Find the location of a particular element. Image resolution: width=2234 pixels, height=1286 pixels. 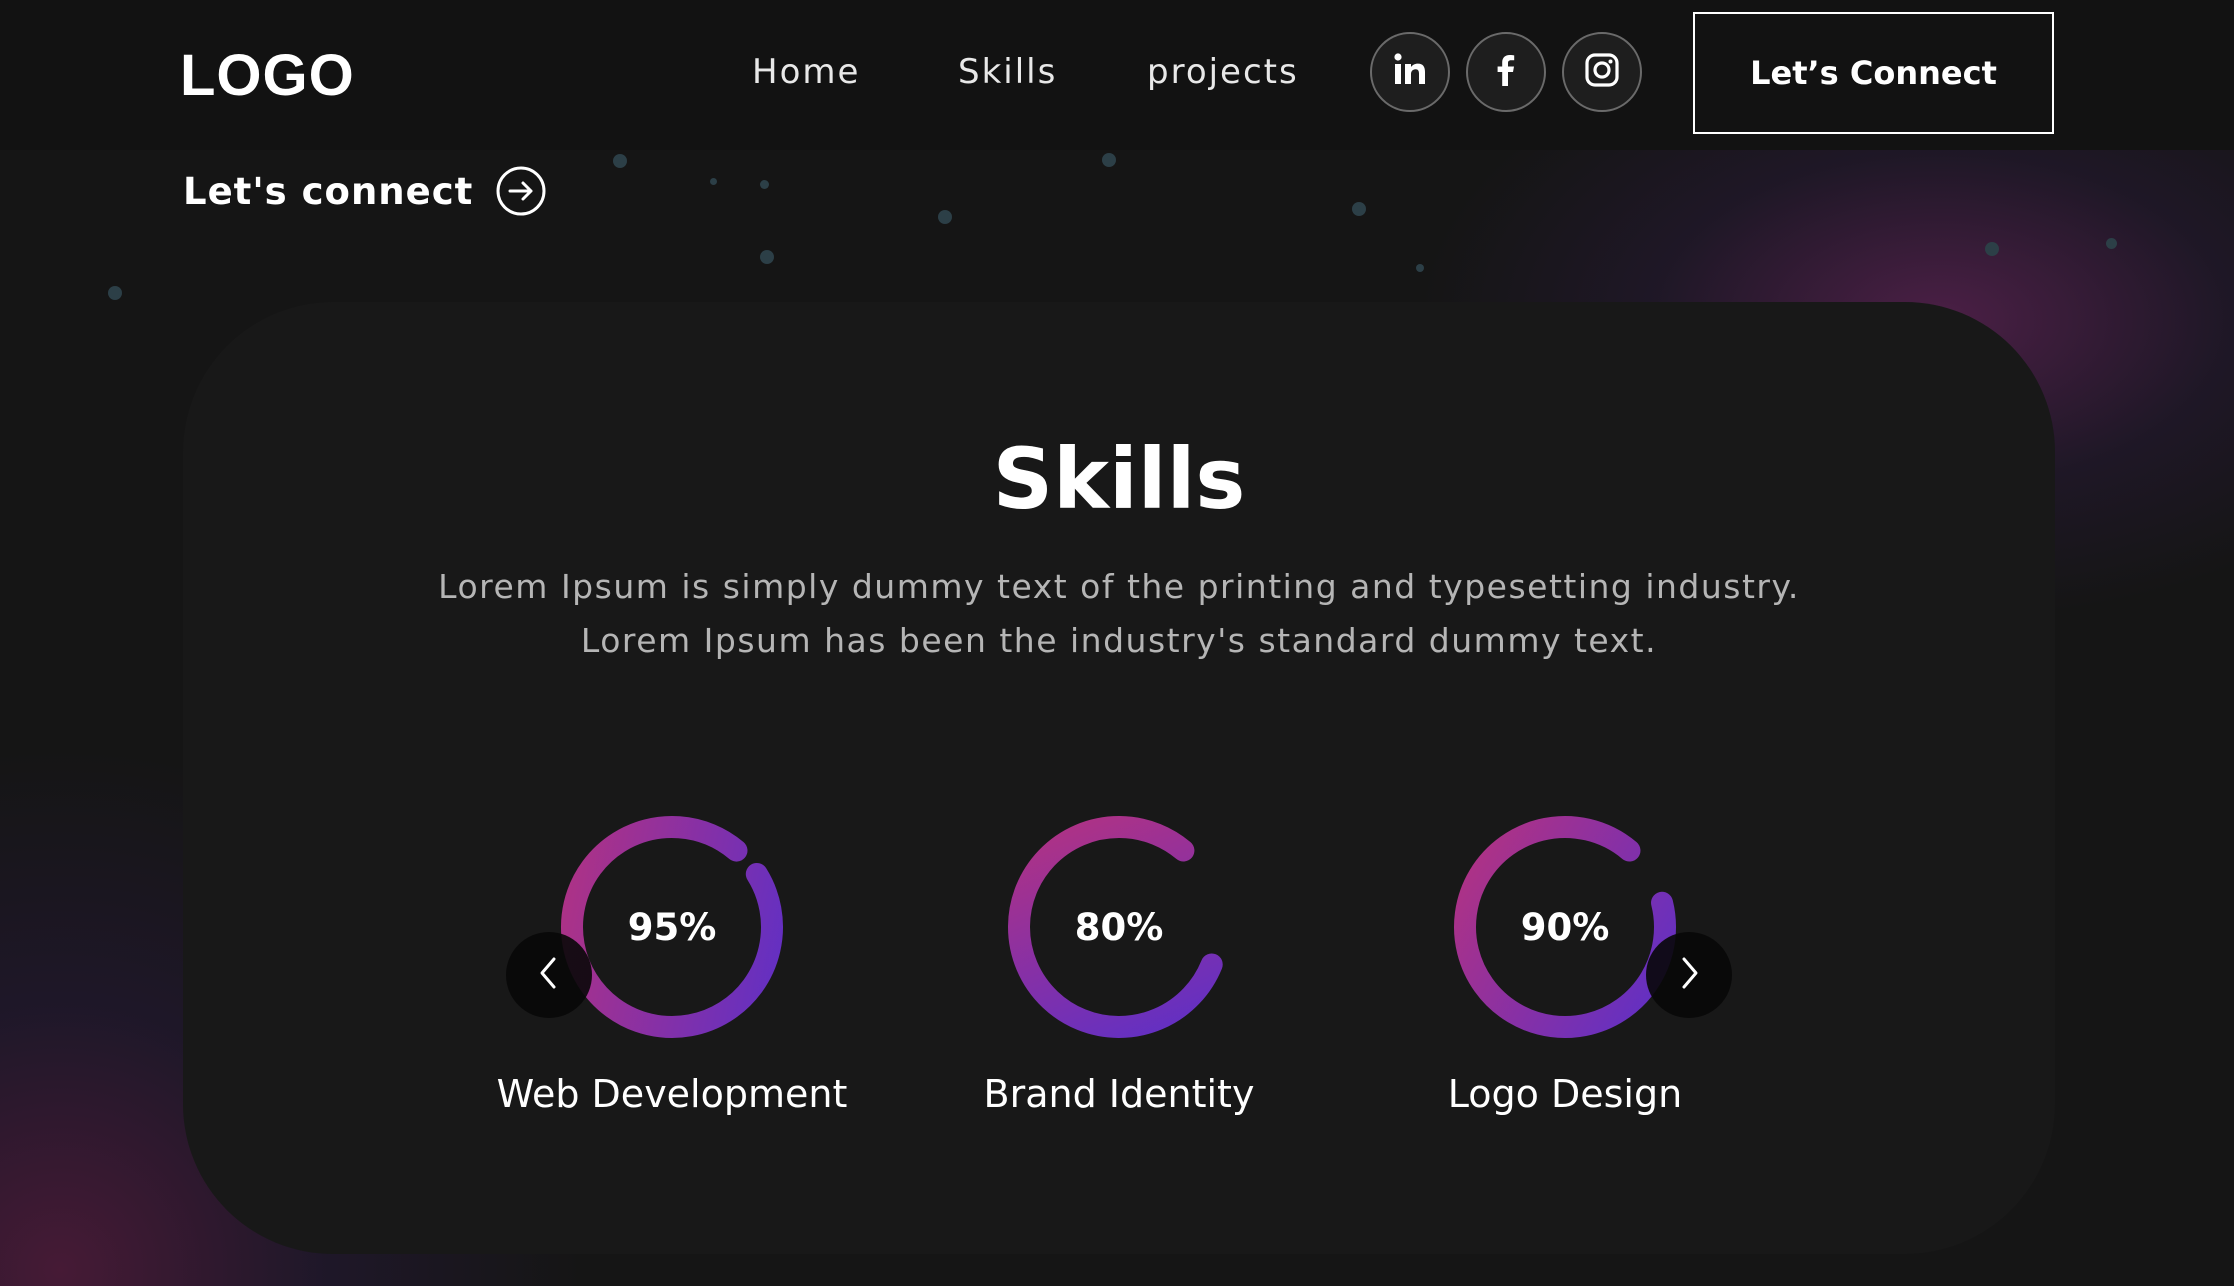

skill-percent: 80% is located at coordinates (1119, 927).